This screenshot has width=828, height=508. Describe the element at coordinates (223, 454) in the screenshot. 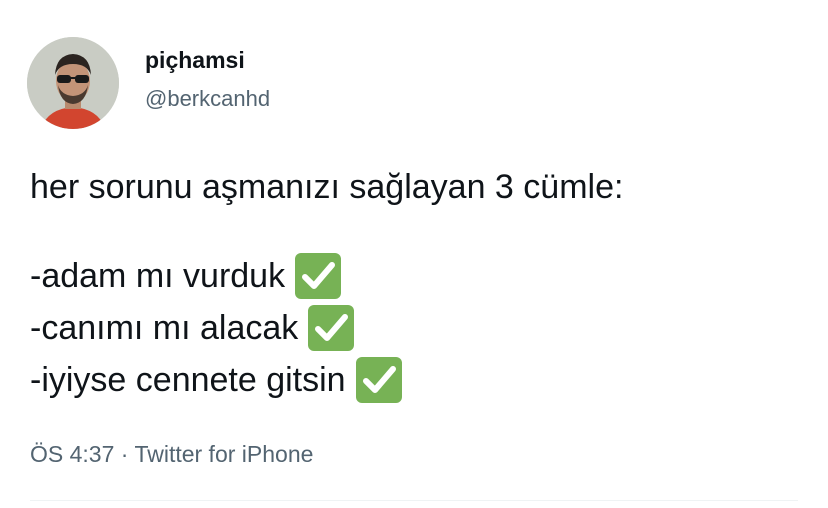

I see `tweet-source: Twitter for iPhone` at that location.